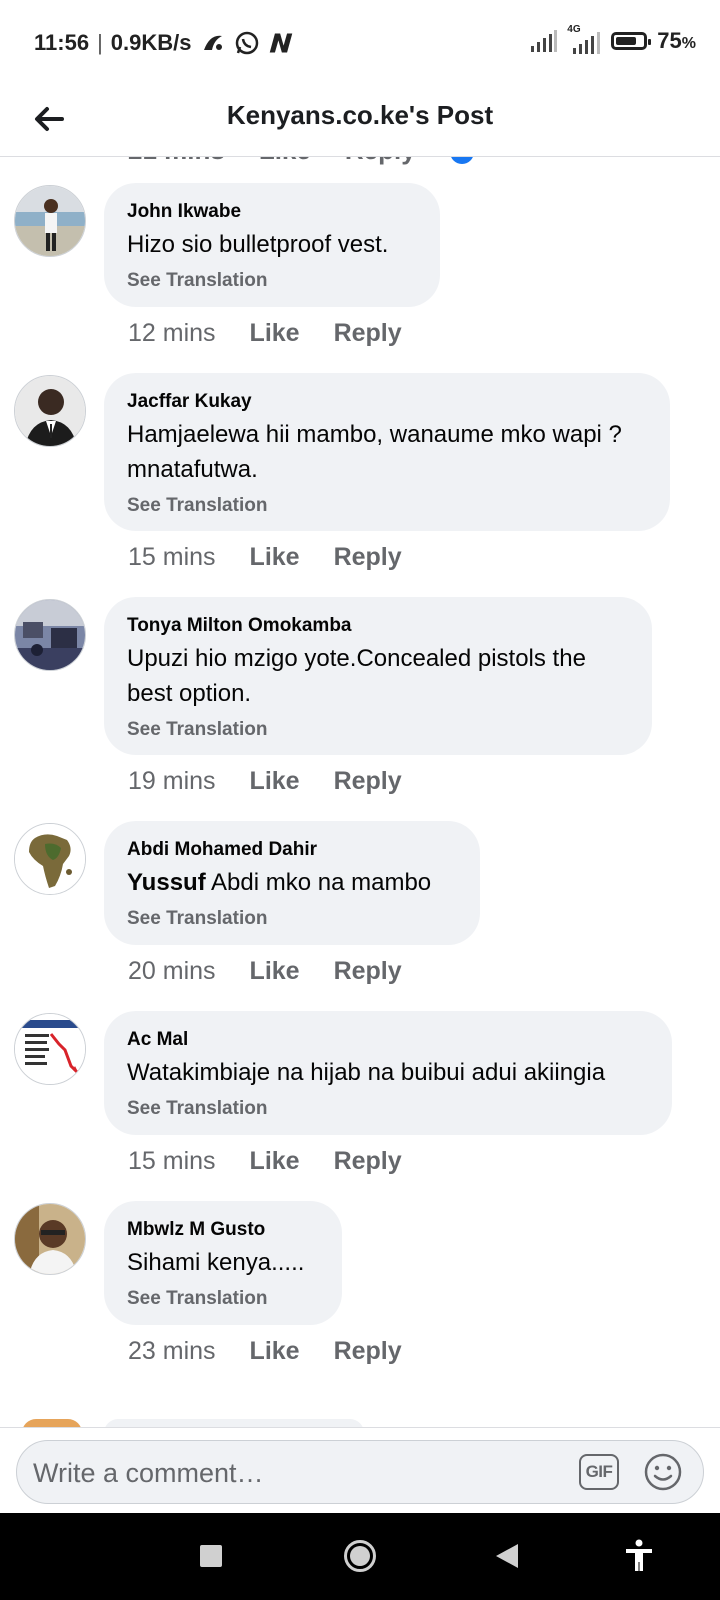  What do you see at coordinates (388, 1040) in the screenshot?
I see `comment-author: Ac Mal` at bounding box center [388, 1040].